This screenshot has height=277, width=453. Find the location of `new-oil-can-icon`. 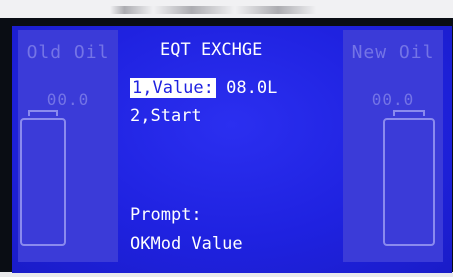

new-oil-can-icon is located at coordinates (409, 182).